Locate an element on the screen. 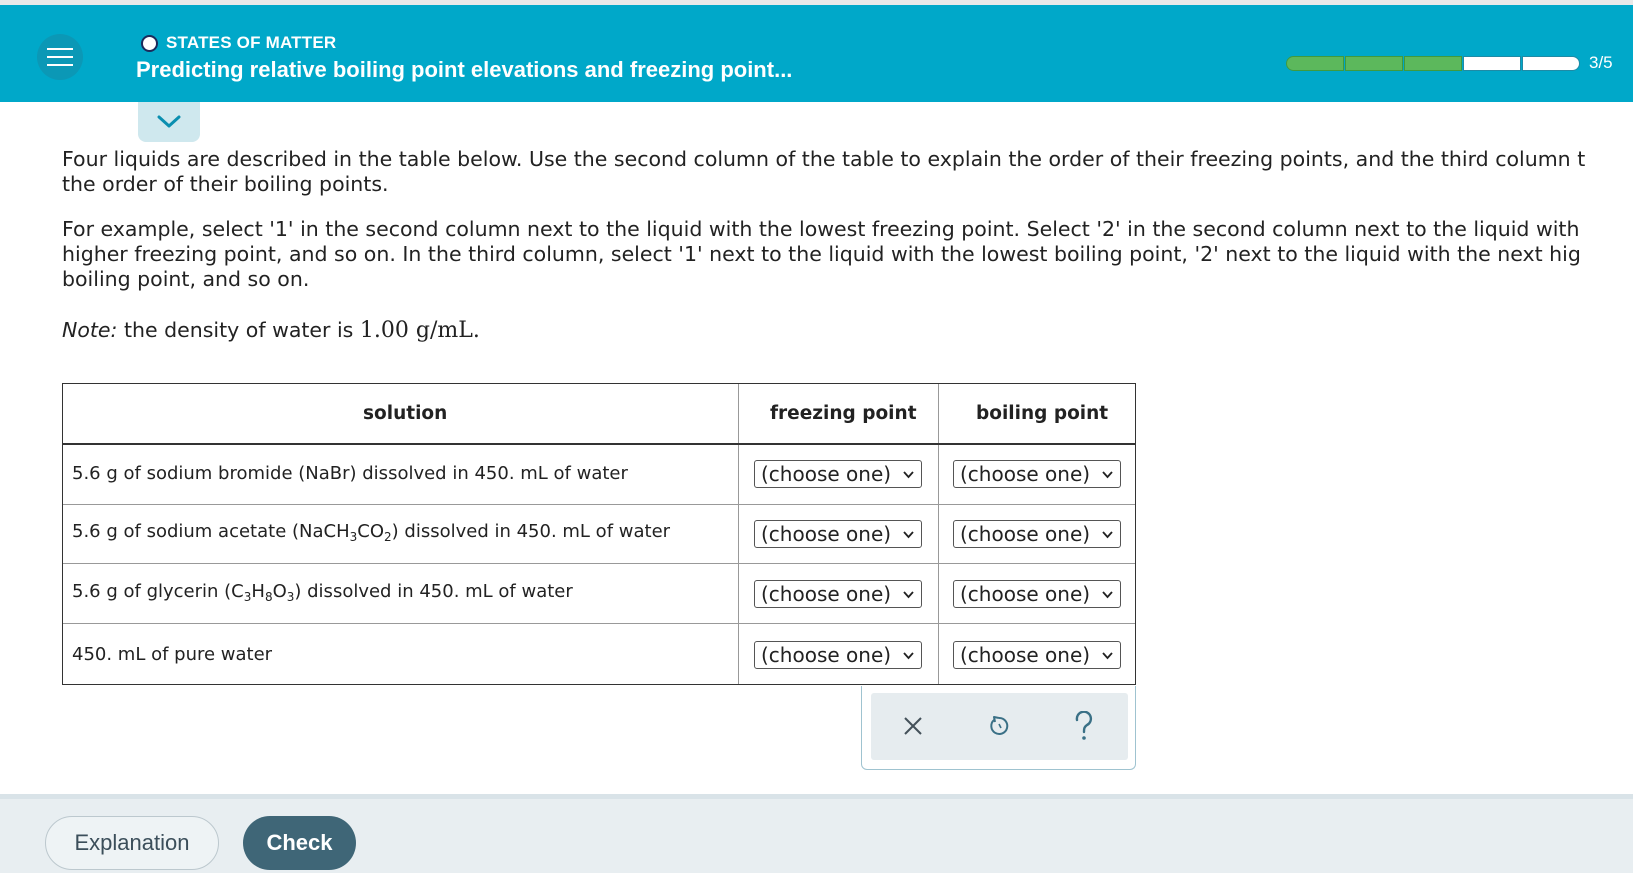 This screenshot has height=873, width=1633. answer-tools-bar is located at coordinates (999, 726).